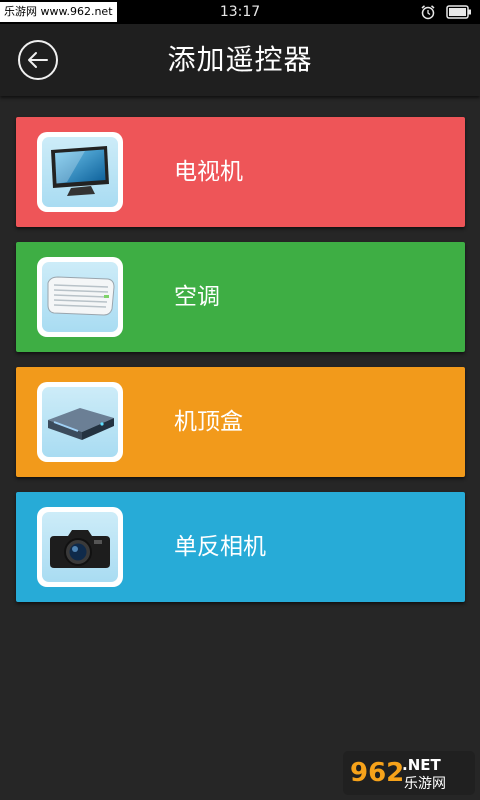 This screenshot has width=480, height=800. I want to click on header-bar: 添加遥控器, so click(240, 60).